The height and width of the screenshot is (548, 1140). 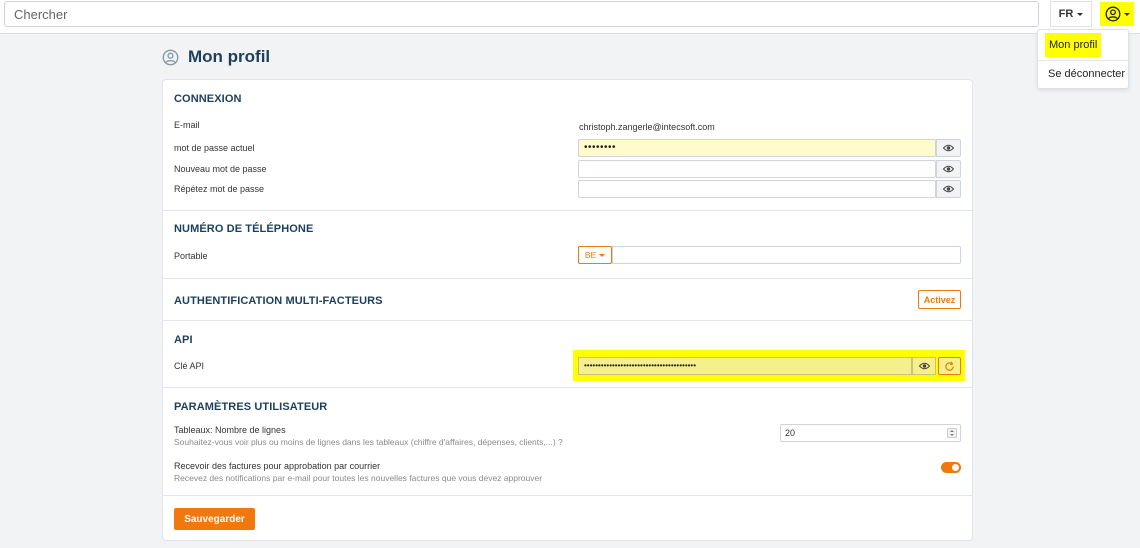 What do you see at coordinates (229, 56) in the screenshot?
I see `page-title: Mon profil` at bounding box center [229, 56].